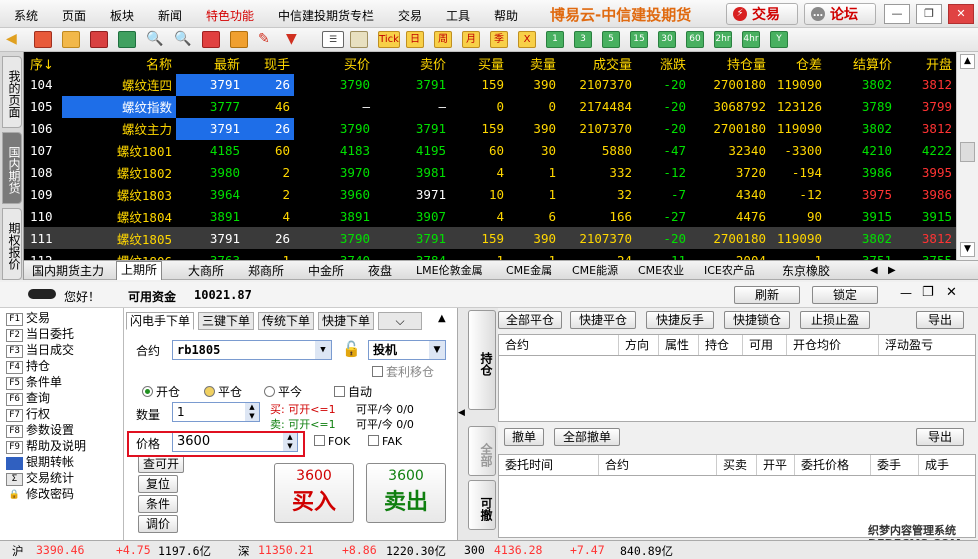 The image size is (978, 559). What do you see at coordinates (798, 63) in the screenshot?
I see `col-oidiff: 仓差` at bounding box center [798, 63].